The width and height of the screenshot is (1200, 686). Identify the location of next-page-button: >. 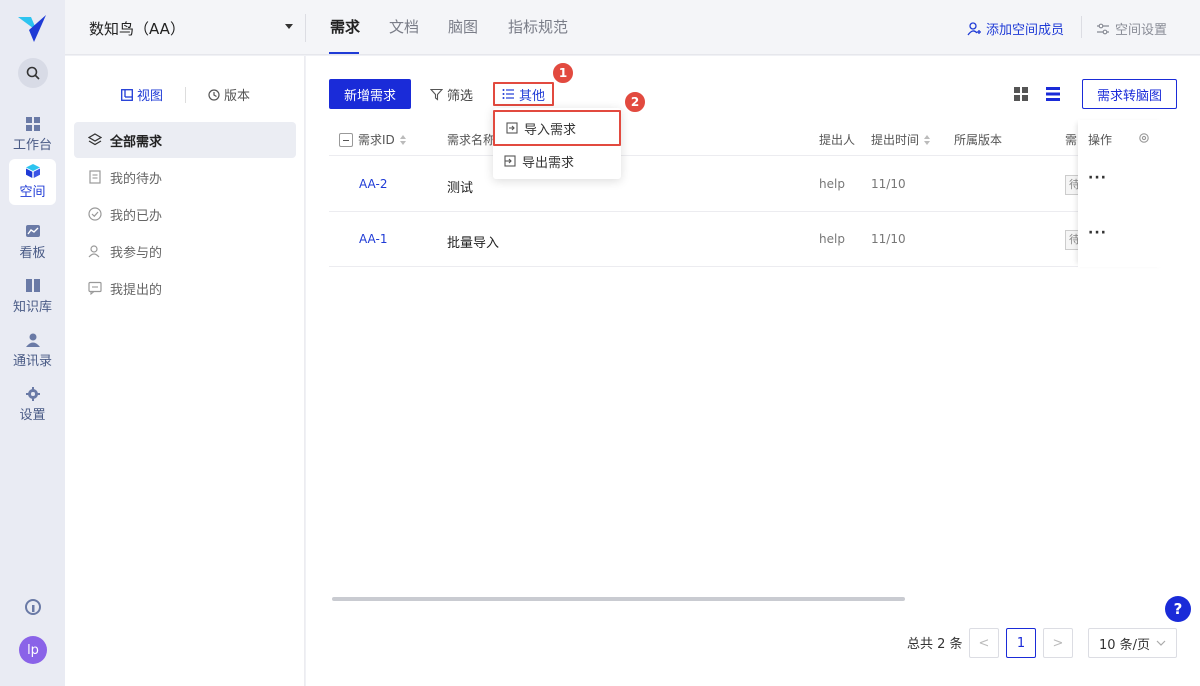
(1058, 643).